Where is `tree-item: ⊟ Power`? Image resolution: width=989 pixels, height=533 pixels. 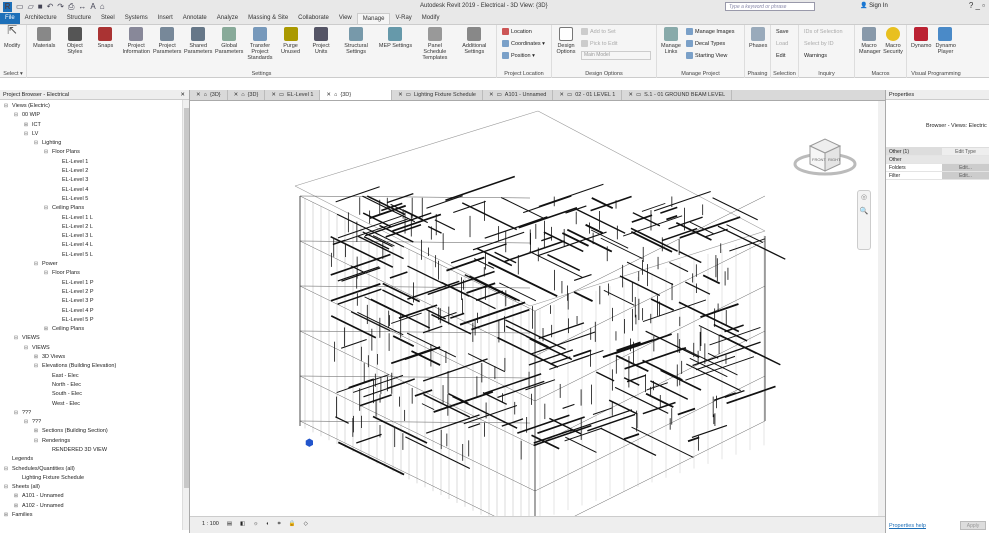 tree-item: ⊟ Power is located at coordinates (94, 264).